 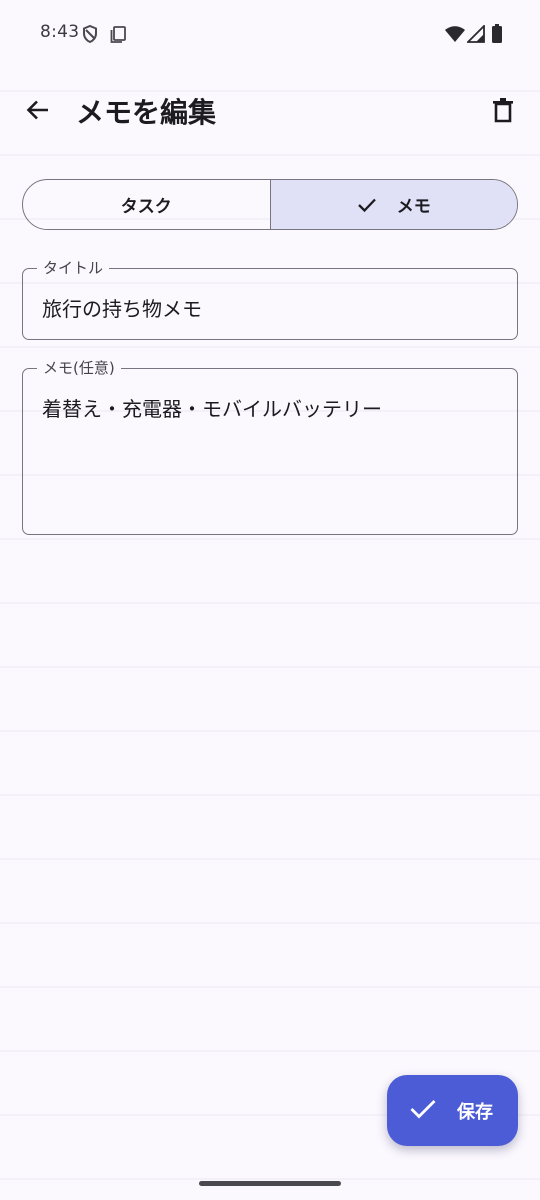 I want to click on title-field: タイトル 旅行の持ち物メモ, so click(x=270, y=299).